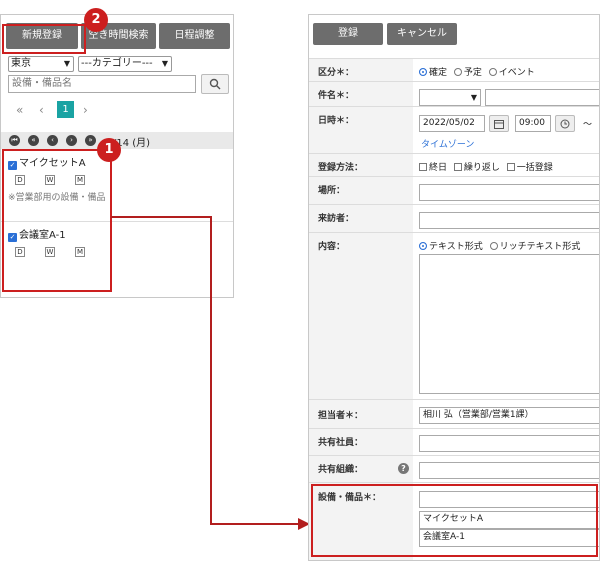  Describe the element at coordinates (336, 96) in the screenshot. I see `subject-label: 件名＊：` at that location.